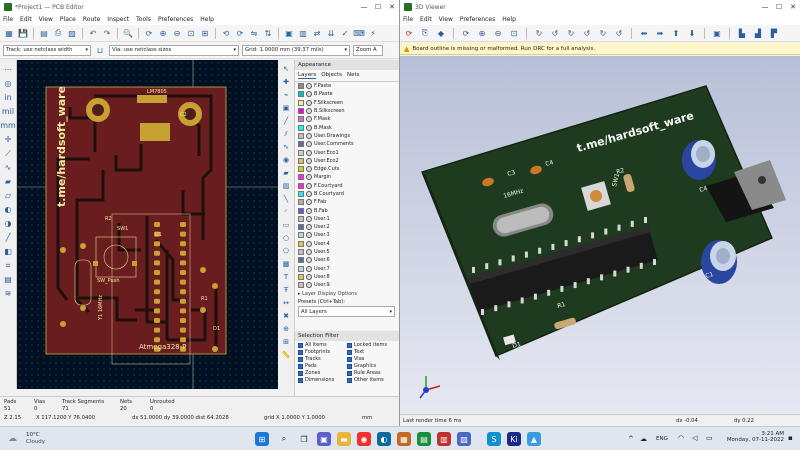  I want to click on cursor-icon: ✛, so click(8, 139).